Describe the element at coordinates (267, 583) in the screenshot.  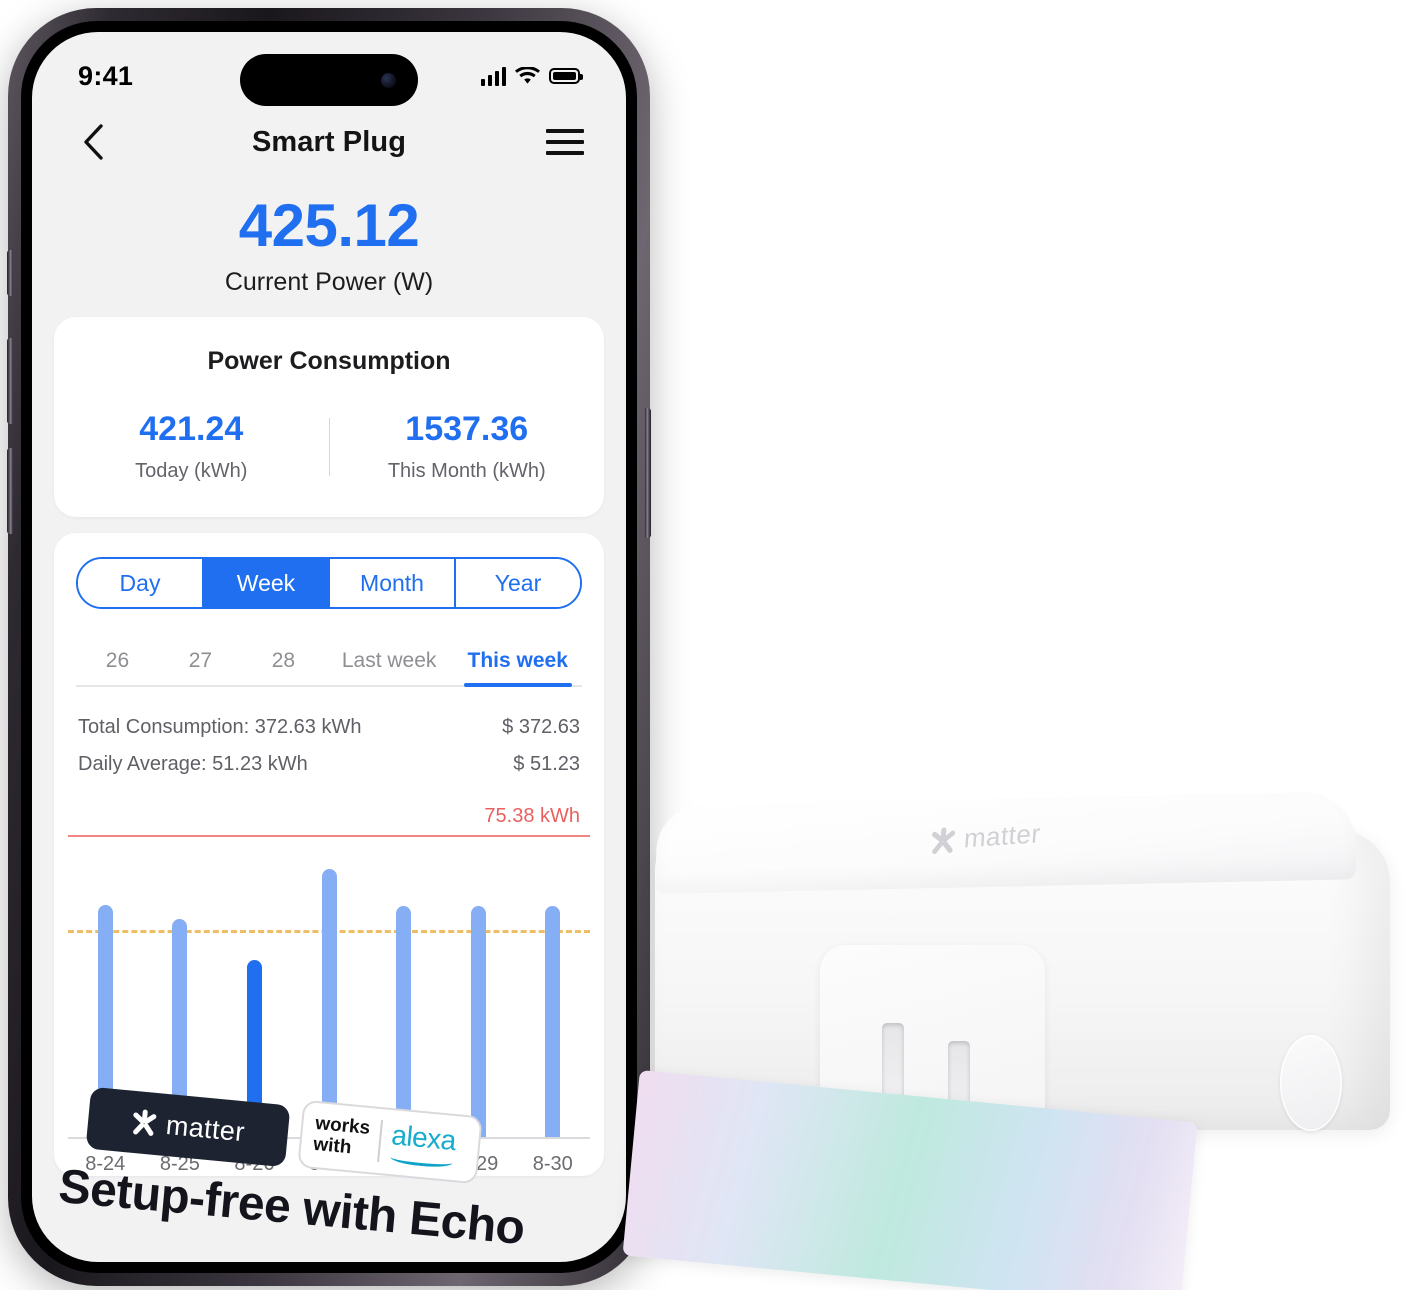
I see `period-segment-week: Week` at that location.